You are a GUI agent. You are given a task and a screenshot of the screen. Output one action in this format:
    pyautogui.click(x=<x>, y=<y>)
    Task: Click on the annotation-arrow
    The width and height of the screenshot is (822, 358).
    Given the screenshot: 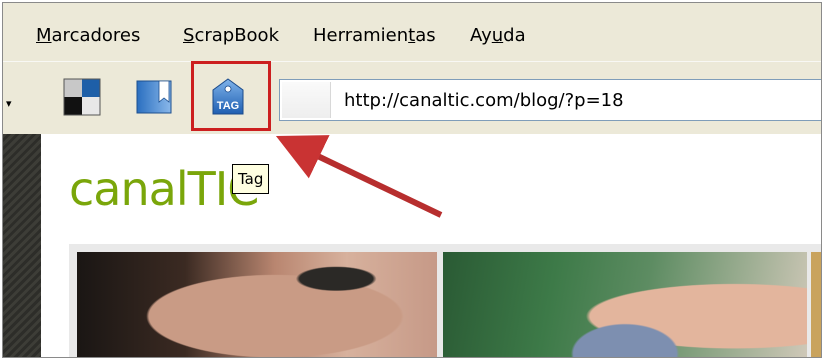 What is the action you would take?
    pyautogui.click(x=359, y=176)
    